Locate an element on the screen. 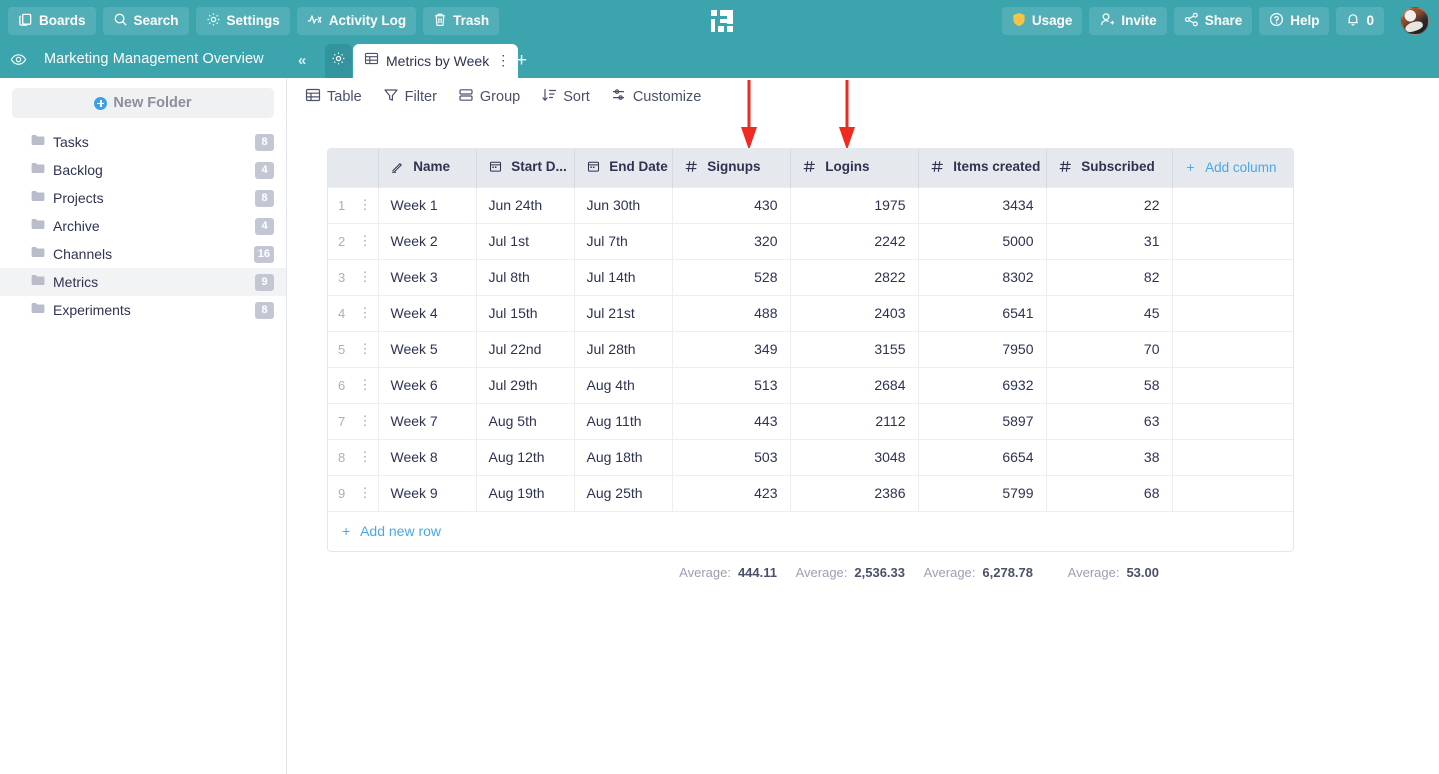 This screenshot has height=774, width=1439. cell-logins: 2242 is located at coordinates (854, 240).